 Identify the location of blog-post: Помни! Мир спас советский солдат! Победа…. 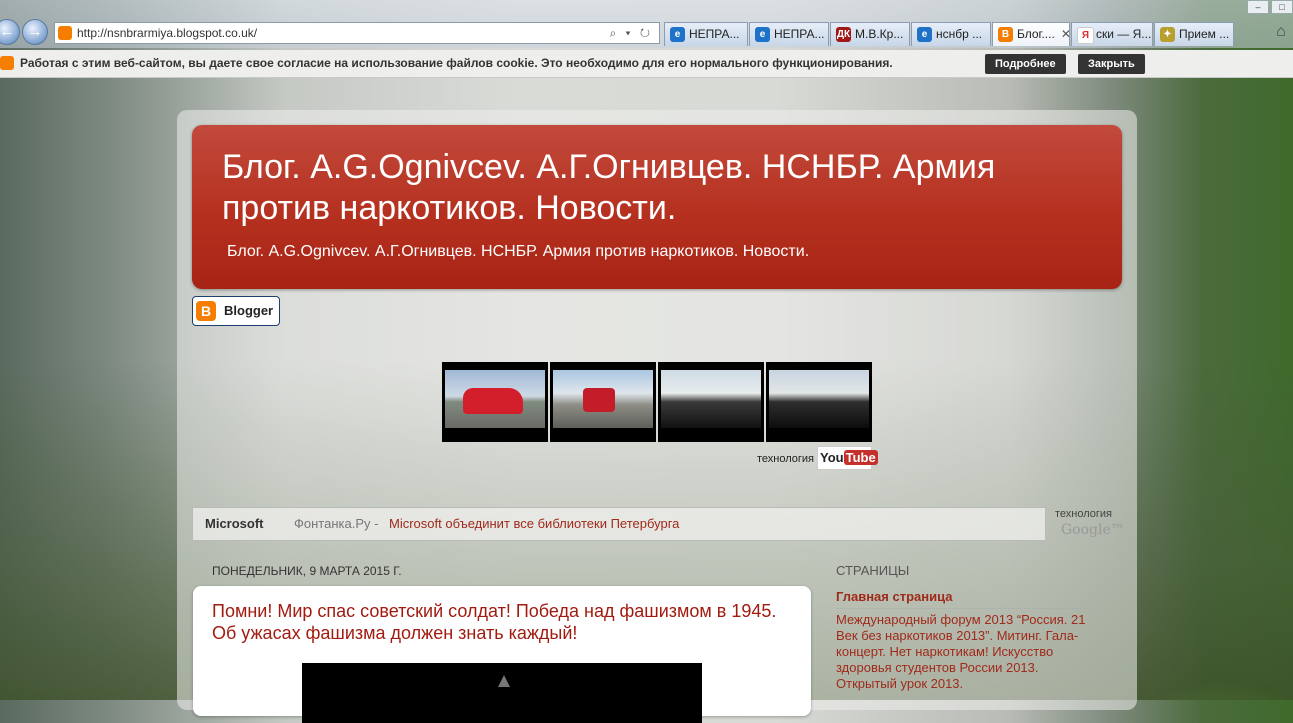
(502, 654).